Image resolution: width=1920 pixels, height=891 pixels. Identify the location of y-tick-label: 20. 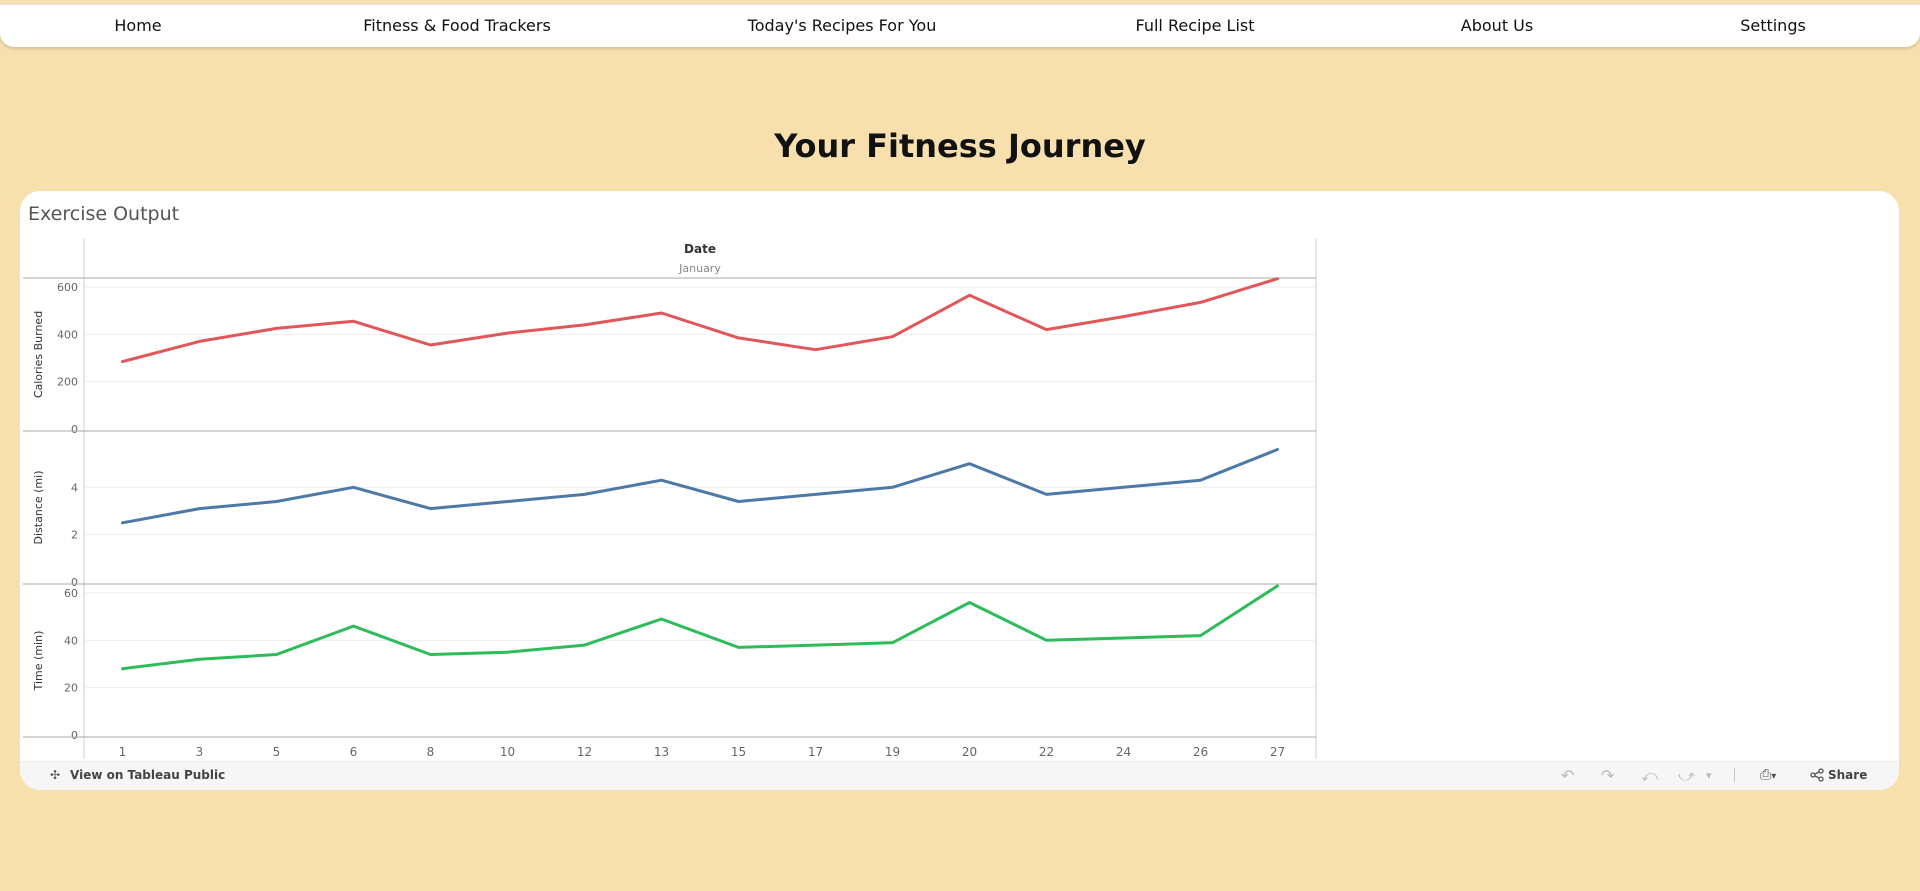
(71, 688).